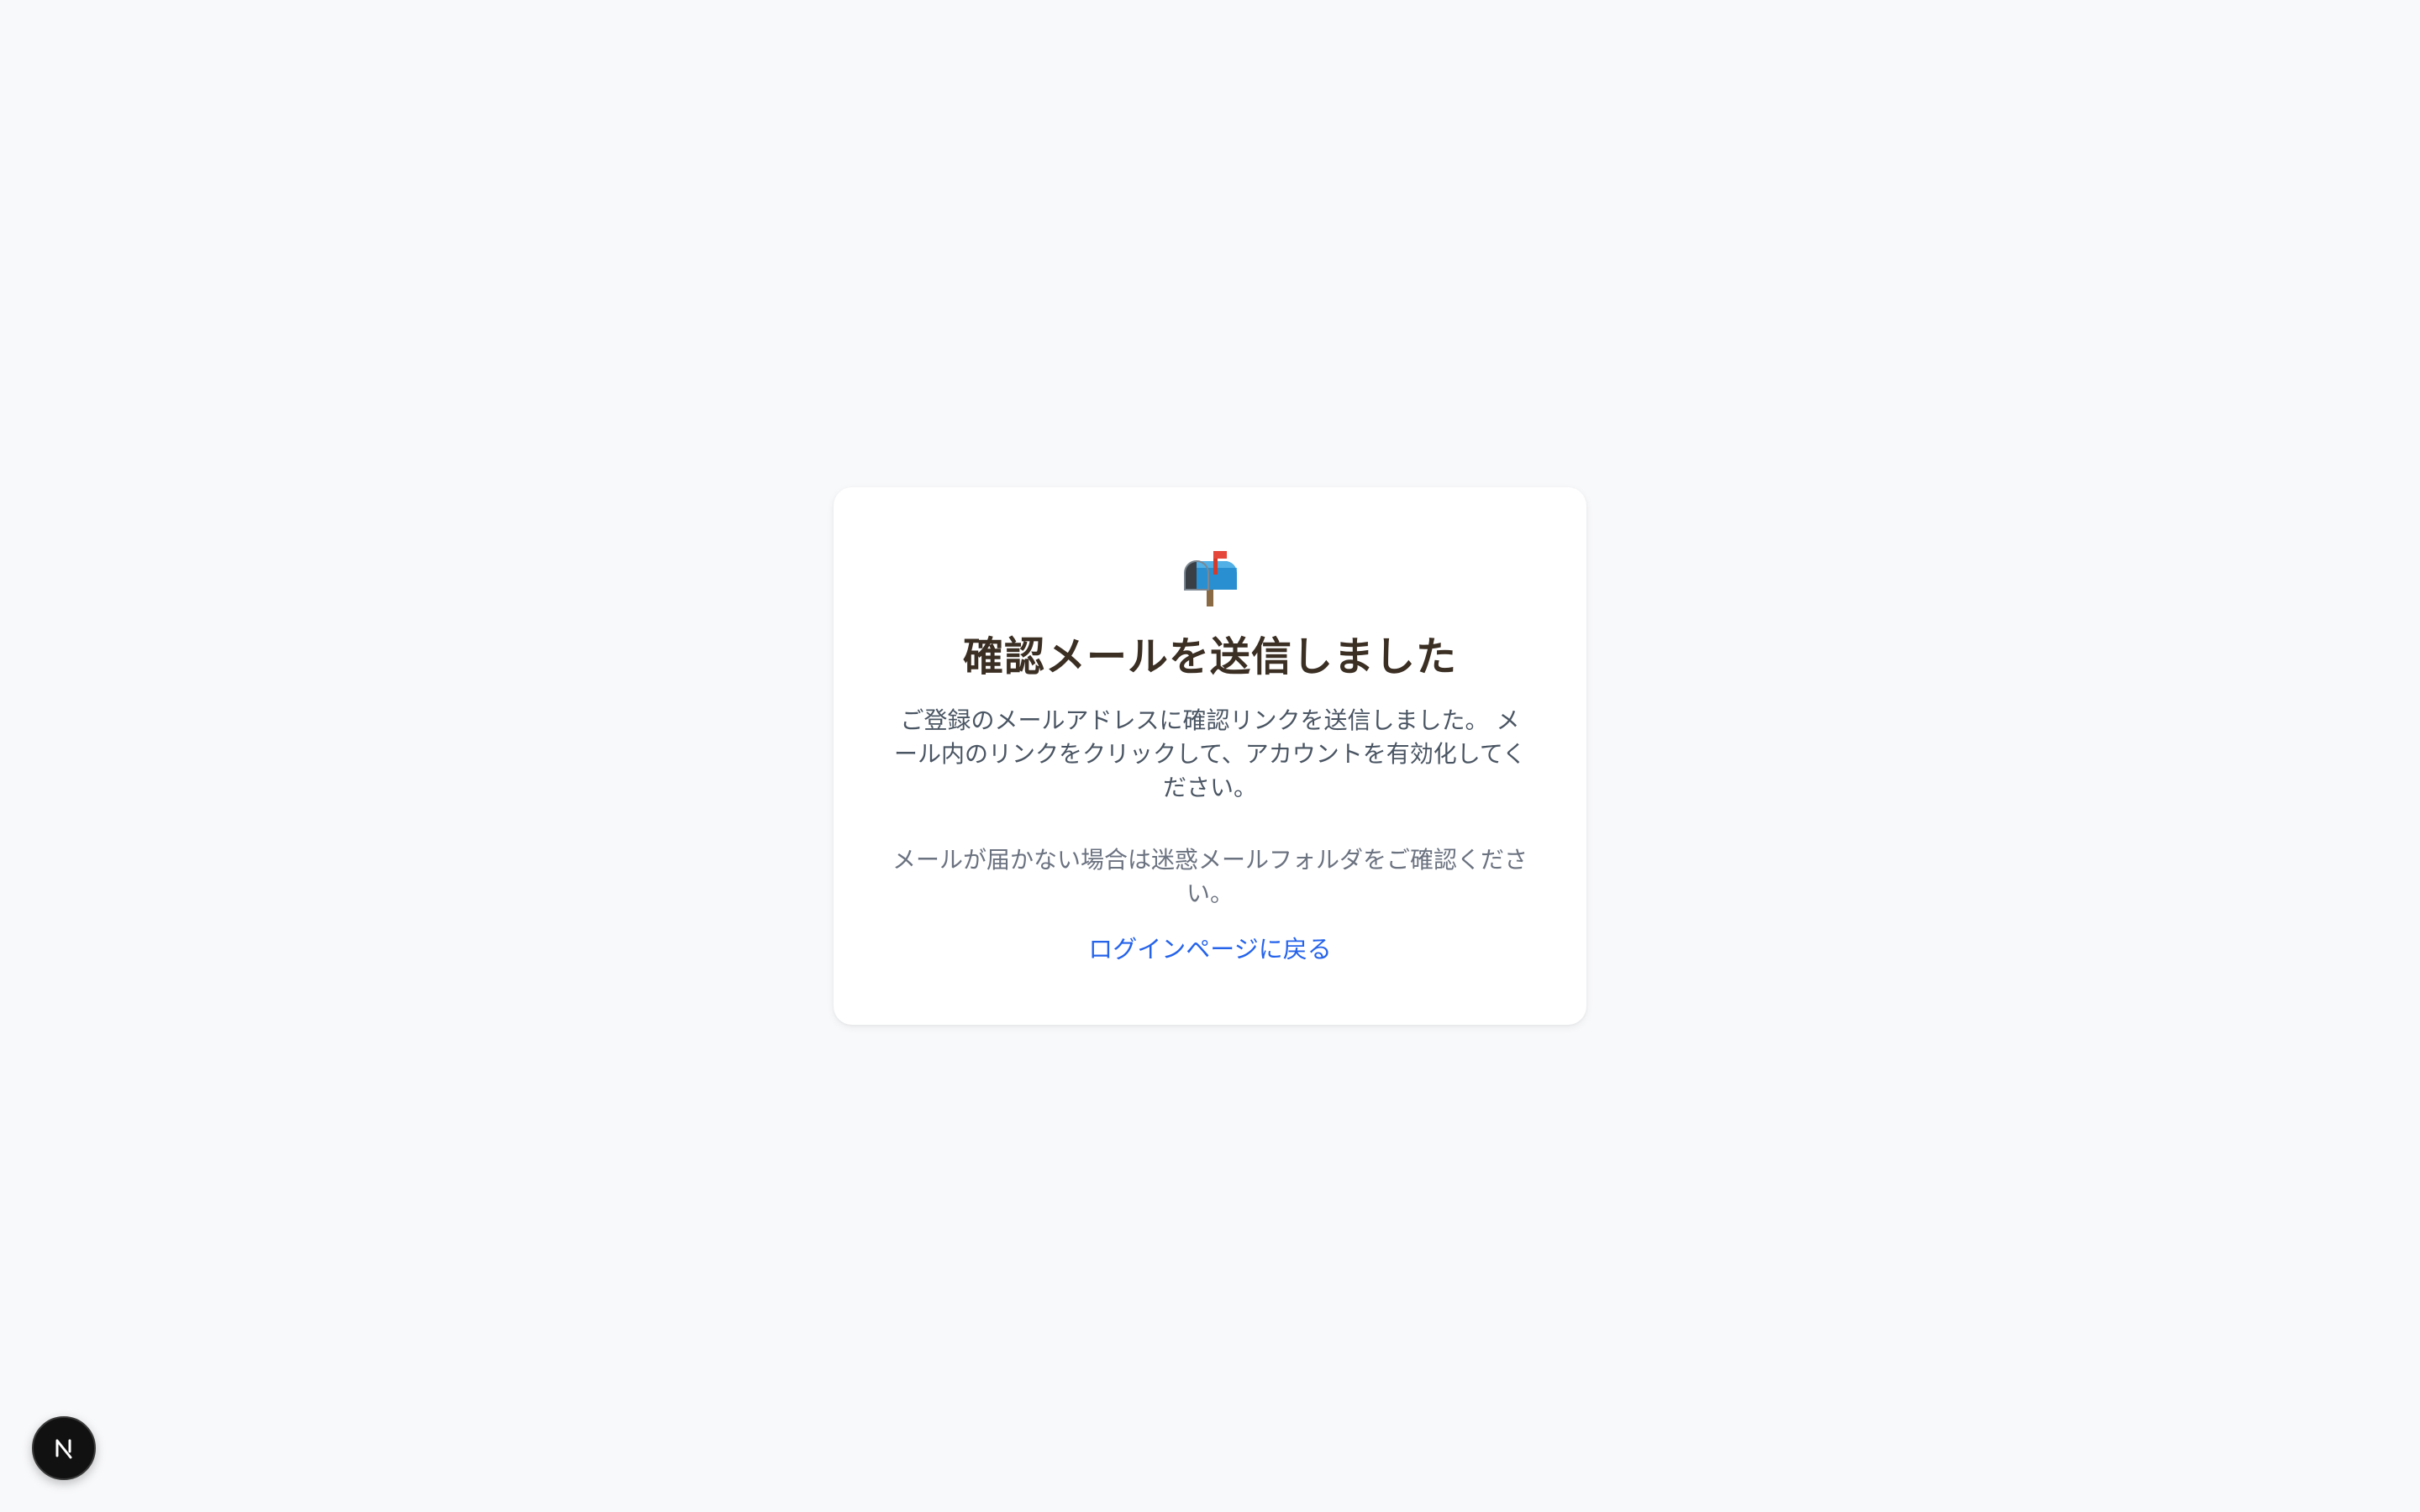 Image resolution: width=2420 pixels, height=1512 pixels. Describe the element at coordinates (1210, 578) in the screenshot. I see `mailbox-icon` at that location.